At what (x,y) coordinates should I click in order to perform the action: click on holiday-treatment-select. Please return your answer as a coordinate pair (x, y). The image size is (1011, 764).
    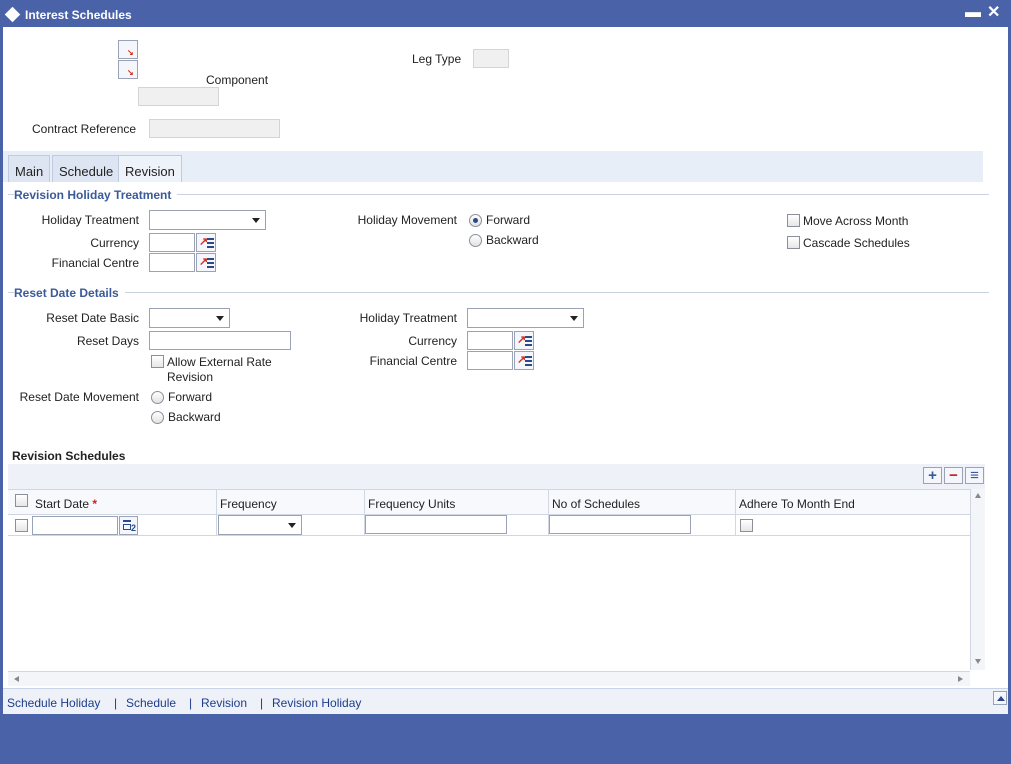
    Looking at the image, I should click on (207, 220).